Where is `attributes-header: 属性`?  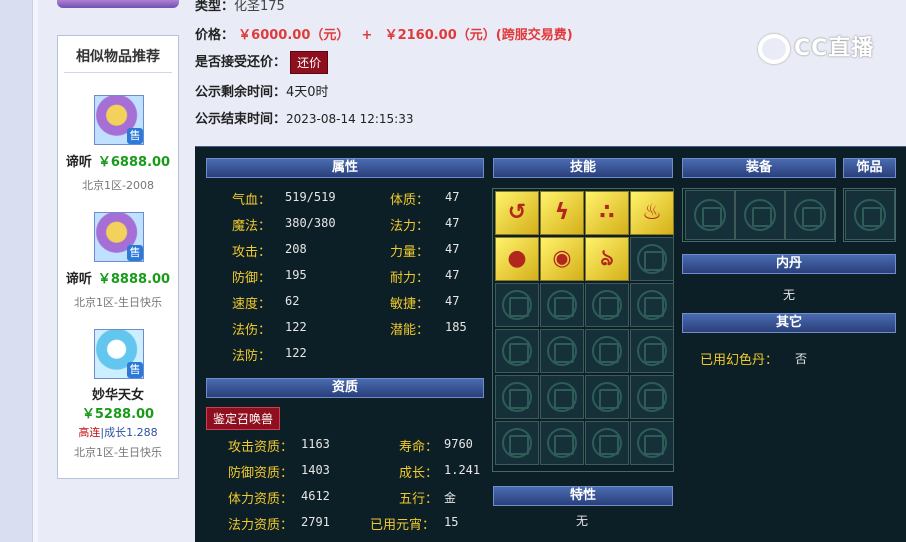 attributes-header: 属性 is located at coordinates (345, 168).